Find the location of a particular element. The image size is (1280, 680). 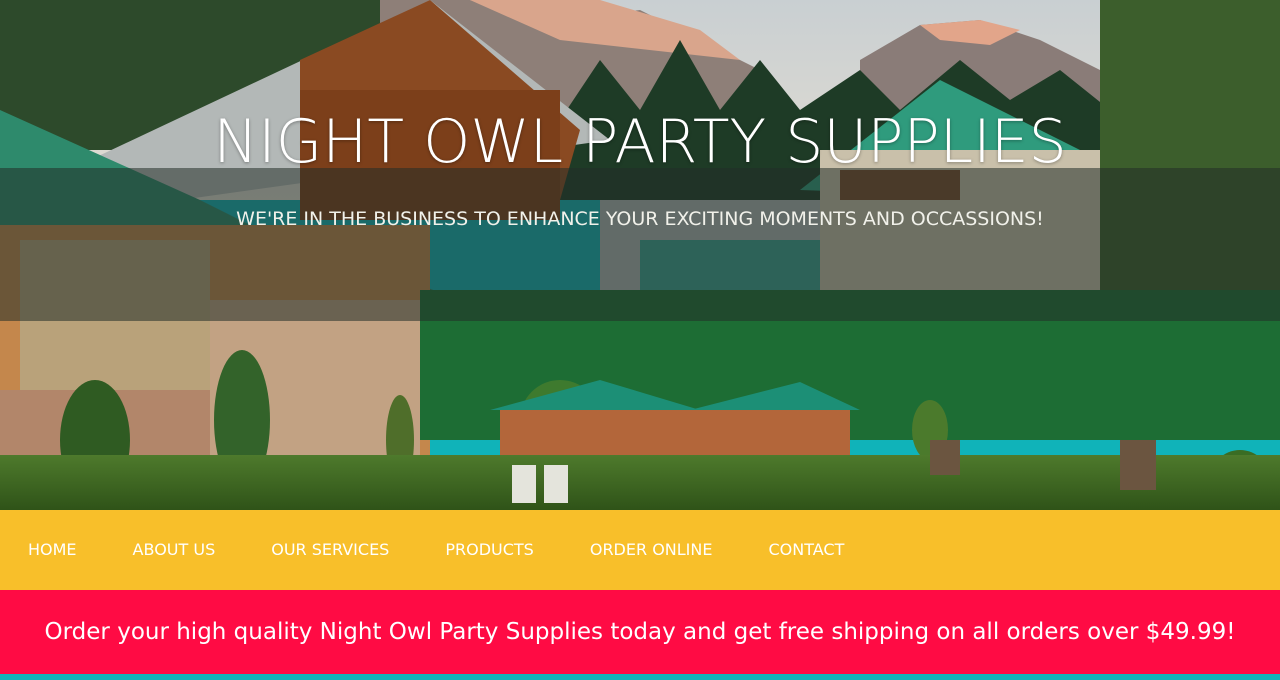

footer-strip is located at coordinates (640, 677).